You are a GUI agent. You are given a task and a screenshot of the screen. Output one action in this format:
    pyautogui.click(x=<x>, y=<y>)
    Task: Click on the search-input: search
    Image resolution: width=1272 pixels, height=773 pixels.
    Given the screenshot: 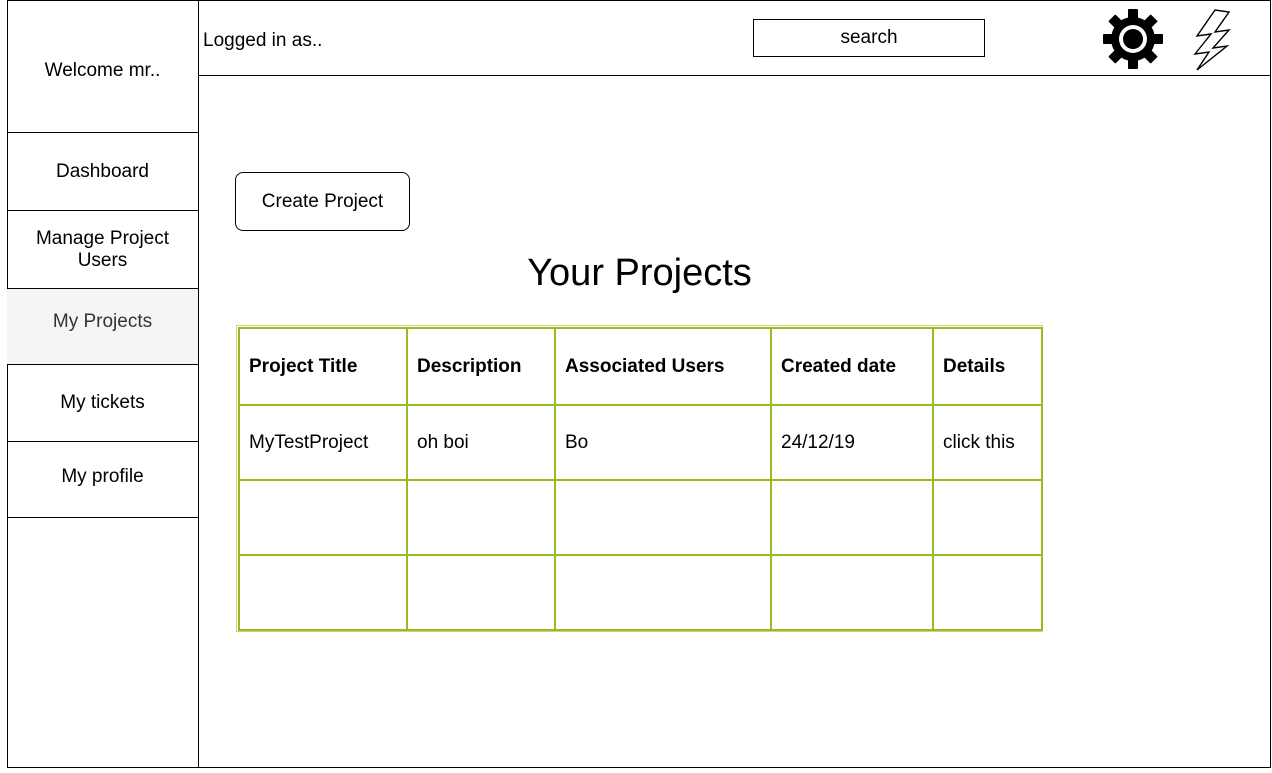 What is the action you would take?
    pyautogui.click(x=869, y=38)
    